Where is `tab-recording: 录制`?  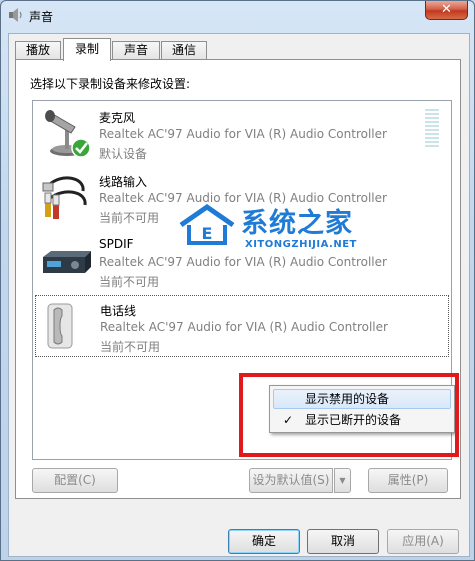 tab-recording: 录制 is located at coordinates (87, 49).